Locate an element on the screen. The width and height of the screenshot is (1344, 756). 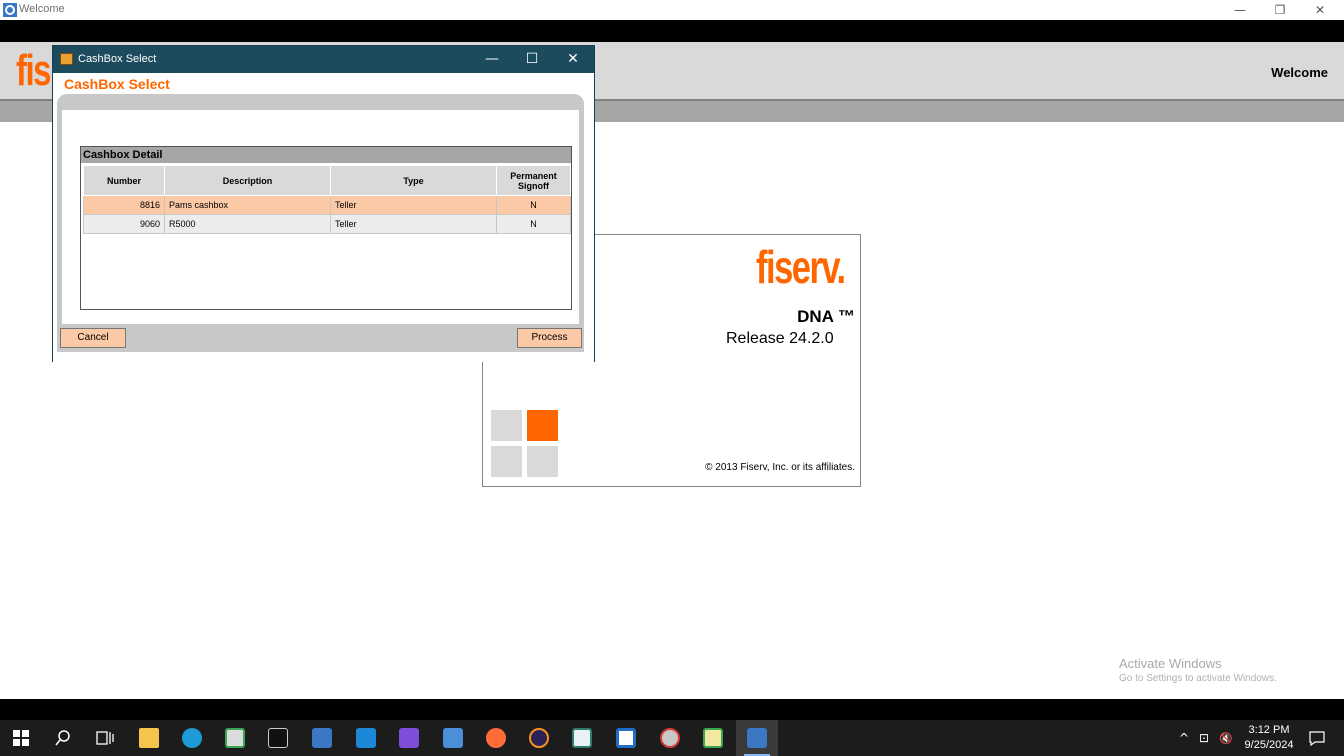
notifications-icon is located at coordinates (1317, 738).